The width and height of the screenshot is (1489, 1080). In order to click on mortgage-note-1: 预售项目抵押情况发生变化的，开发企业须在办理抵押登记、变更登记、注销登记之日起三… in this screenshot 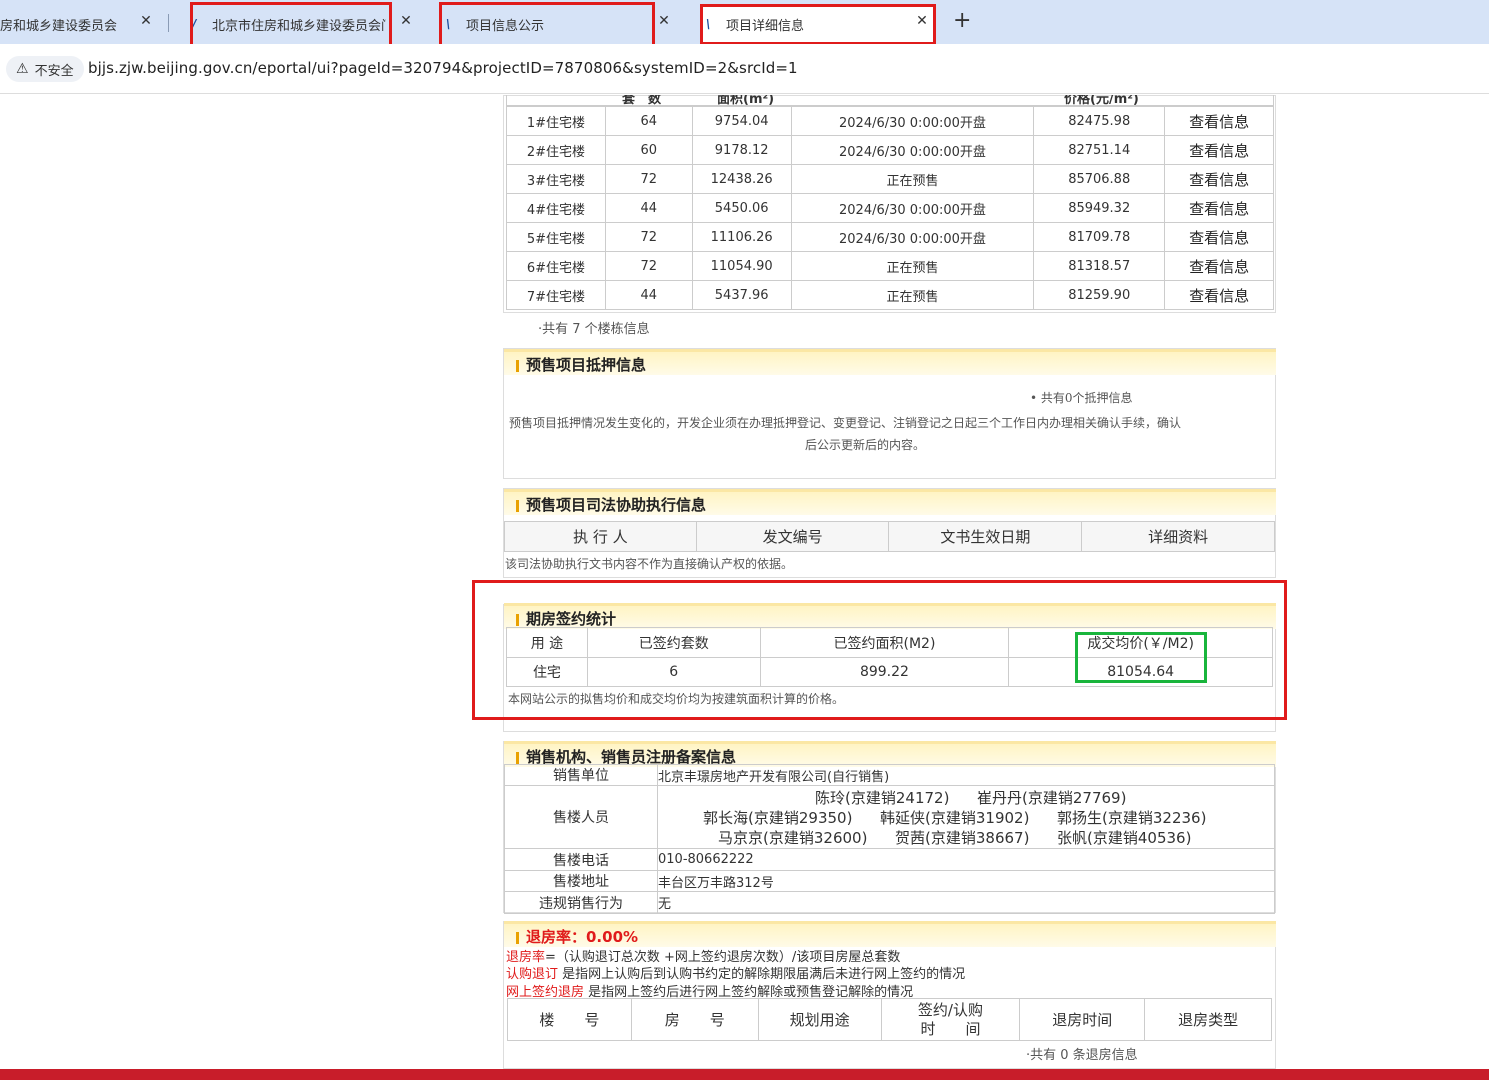, I will do `click(845, 423)`.